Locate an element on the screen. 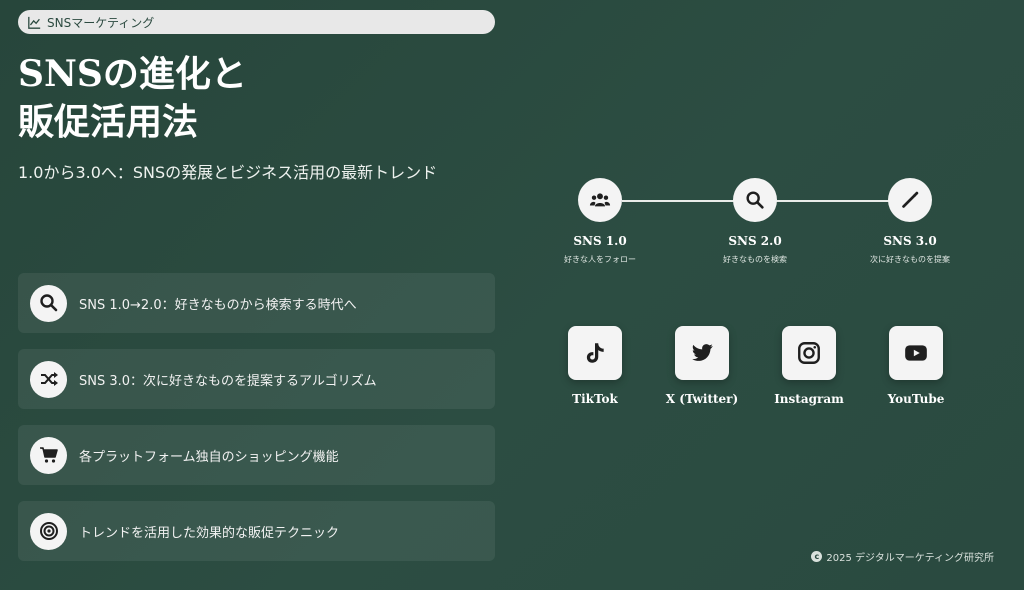  page-title-line1: SNSの進化と is located at coordinates (132, 74).